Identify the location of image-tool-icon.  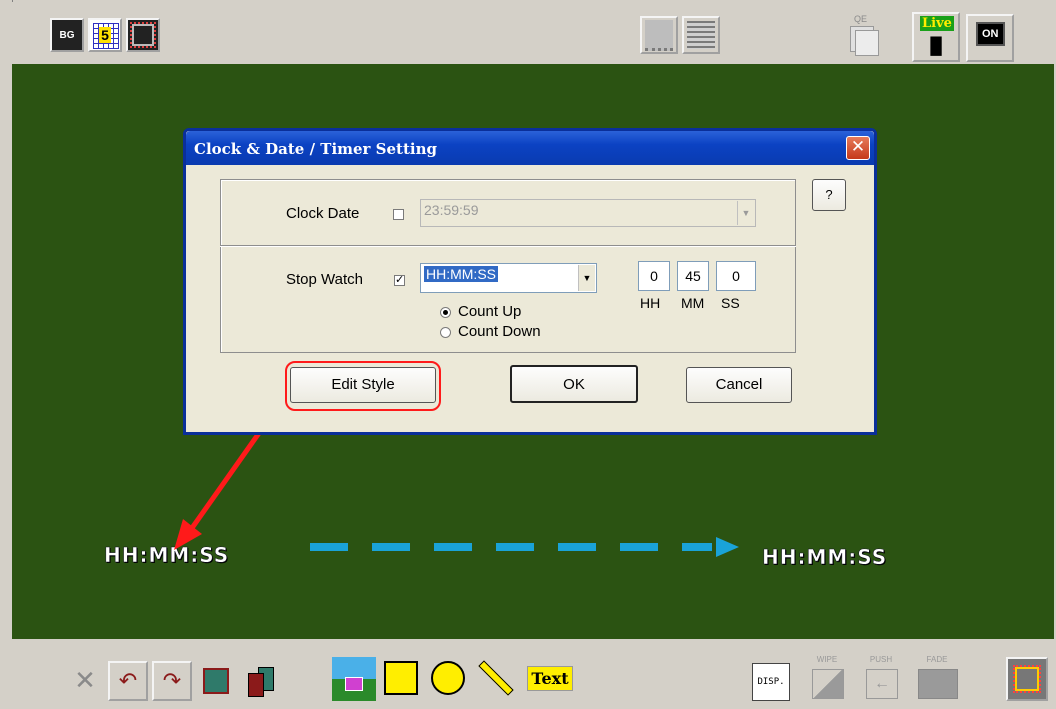
(354, 679).